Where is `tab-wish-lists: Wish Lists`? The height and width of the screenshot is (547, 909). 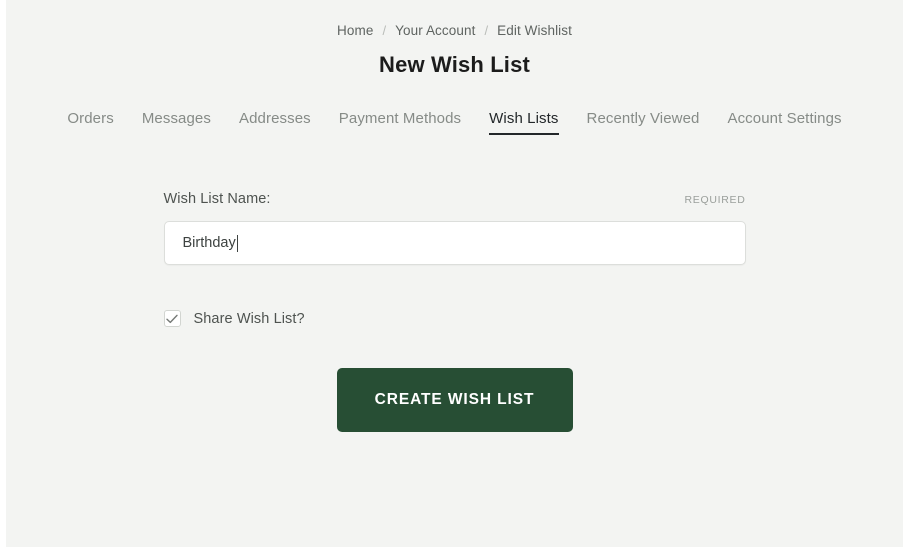
tab-wish-lists: Wish Lists is located at coordinates (524, 122).